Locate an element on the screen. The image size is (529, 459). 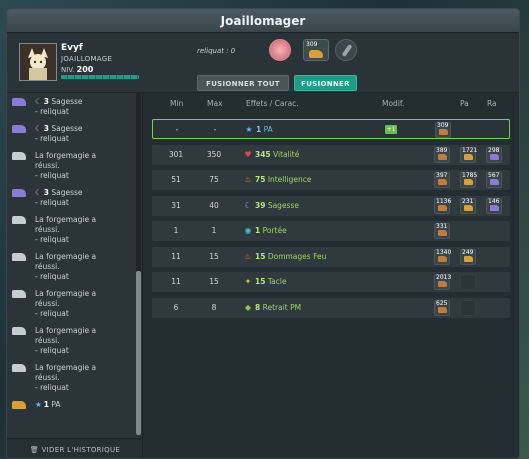
table-row: 301 350 ♥ 345 Vitalité 389 1721 298 is located at coordinates (331, 154).